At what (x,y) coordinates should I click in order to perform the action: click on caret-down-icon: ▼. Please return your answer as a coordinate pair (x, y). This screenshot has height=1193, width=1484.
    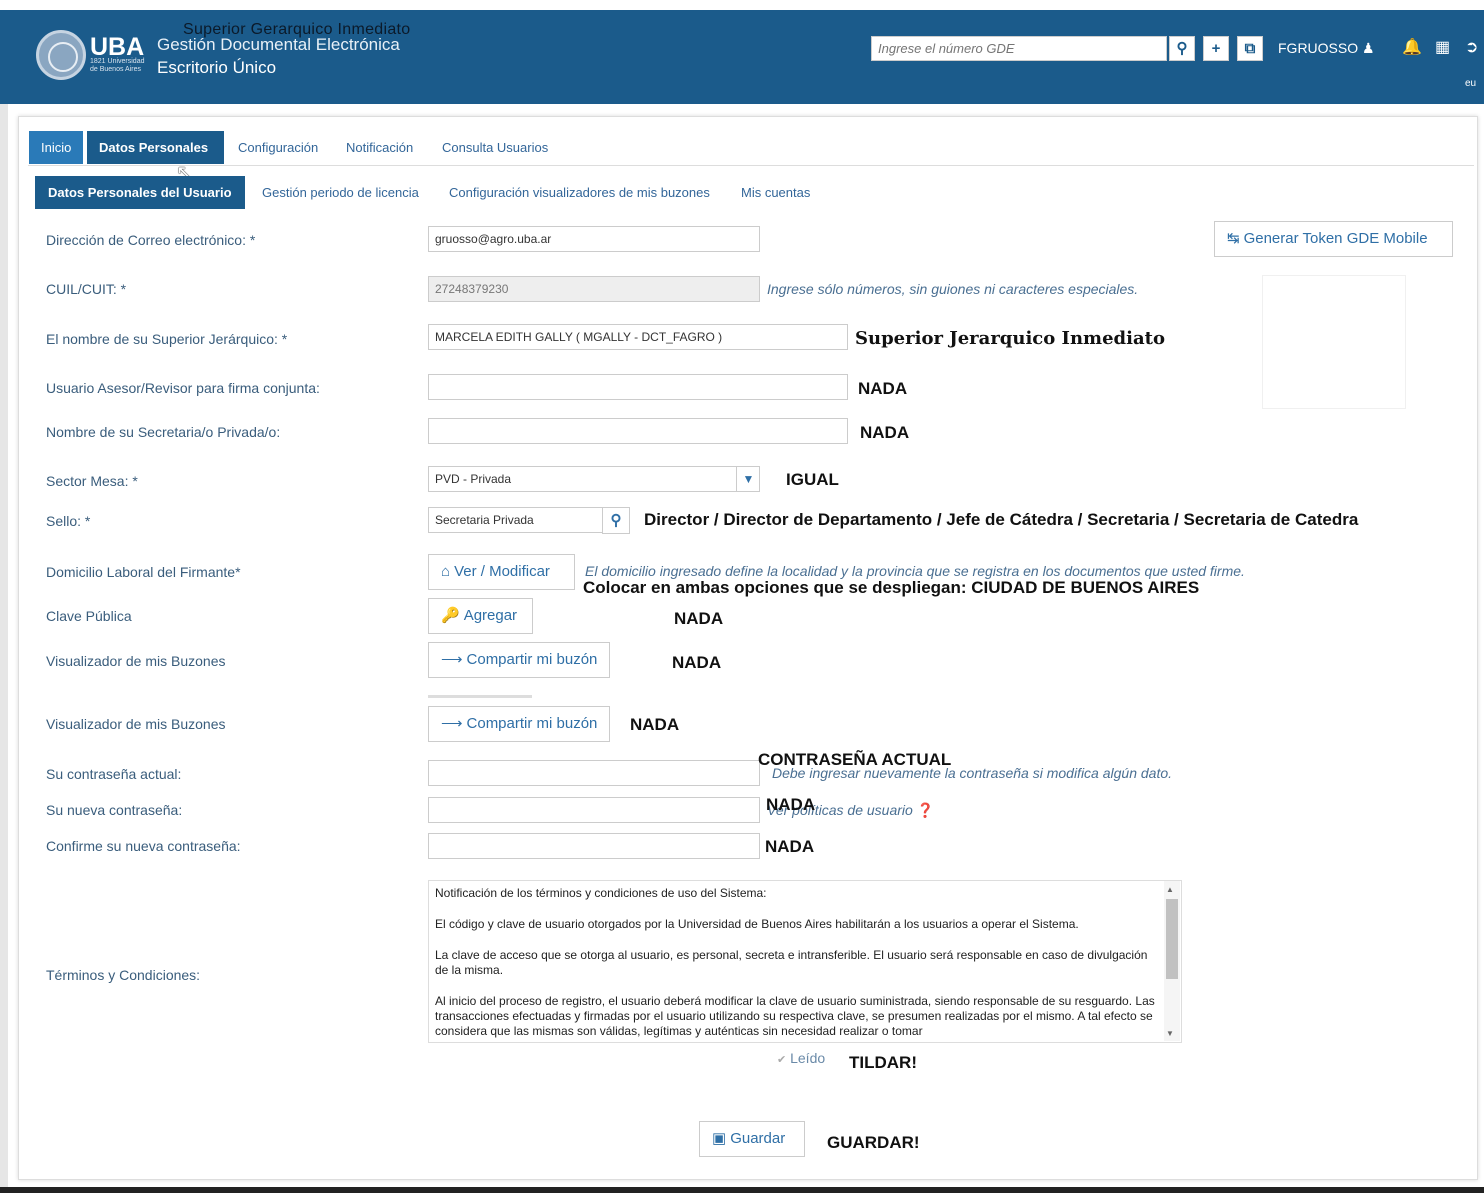
    Looking at the image, I should click on (748, 479).